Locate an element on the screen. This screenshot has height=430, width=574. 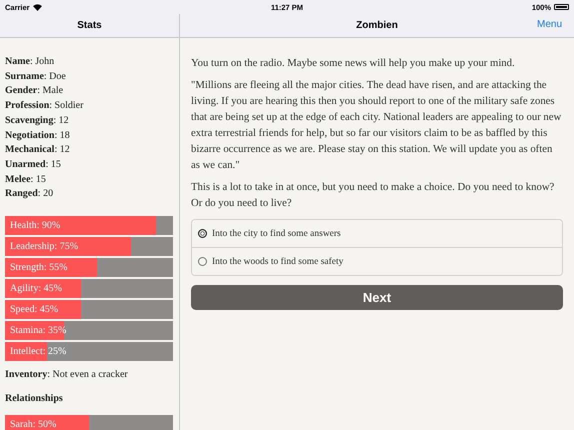
battery-icon is located at coordinates (562, 7).